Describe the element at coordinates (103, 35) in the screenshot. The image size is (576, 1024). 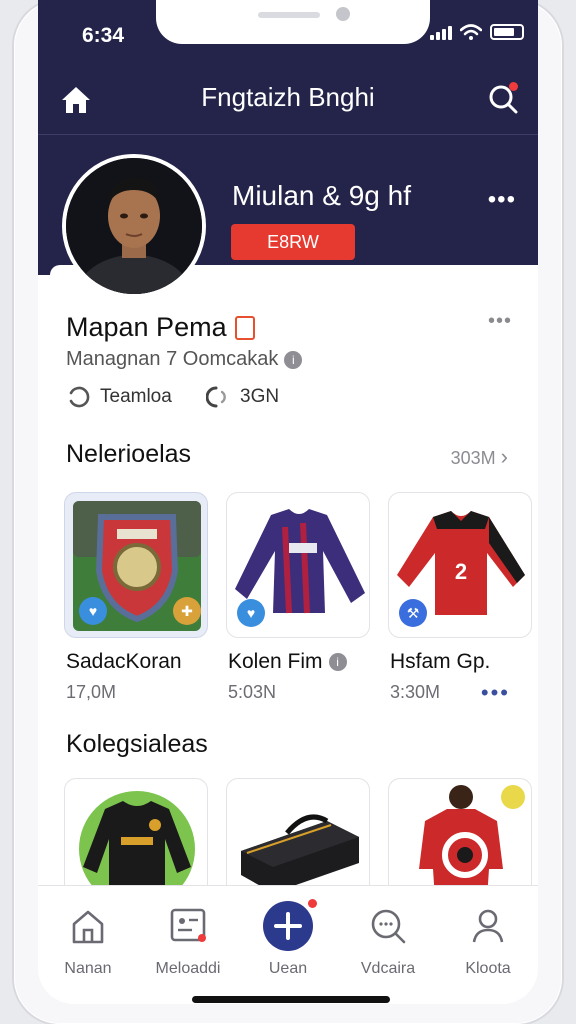
I see `status-time: 6:34` at that location.